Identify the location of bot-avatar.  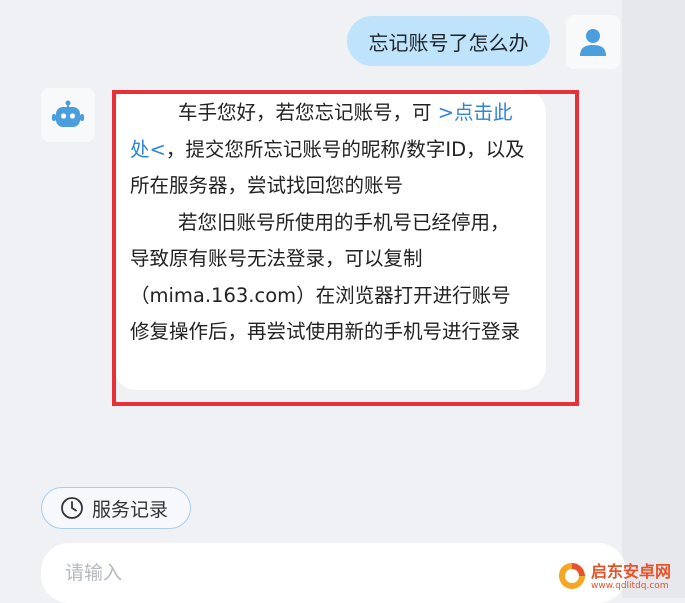
(68, 115).